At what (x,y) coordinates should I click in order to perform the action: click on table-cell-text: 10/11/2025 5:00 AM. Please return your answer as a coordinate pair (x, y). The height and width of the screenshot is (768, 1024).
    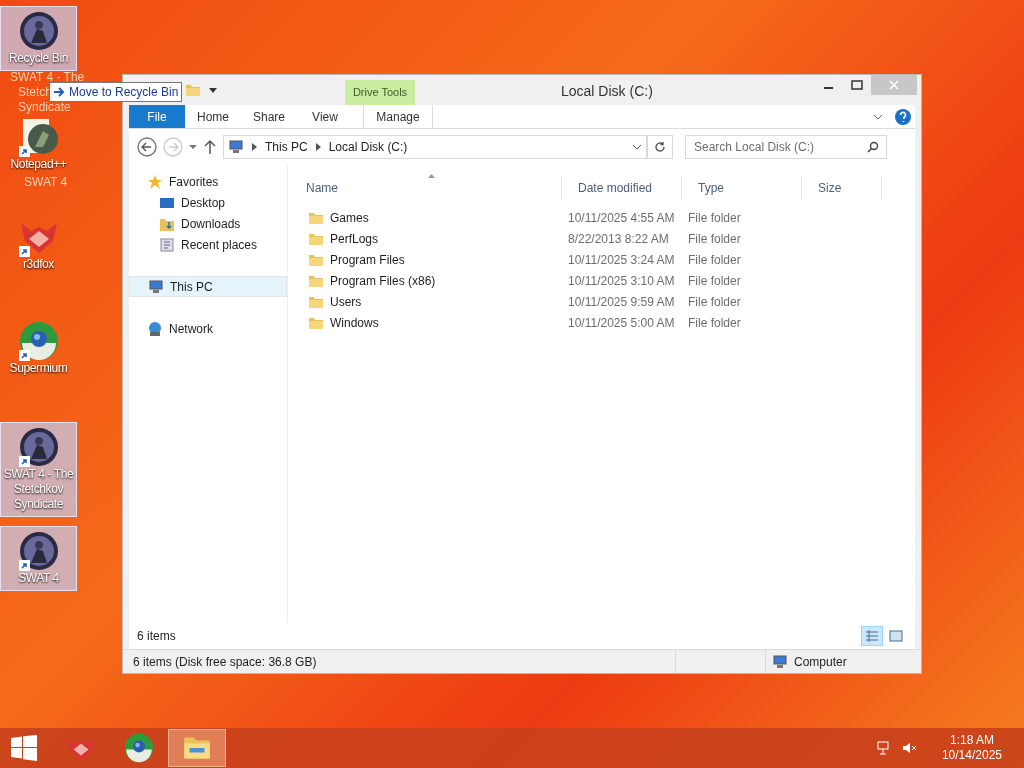
    Looking at the image, I should click on (621, 323).